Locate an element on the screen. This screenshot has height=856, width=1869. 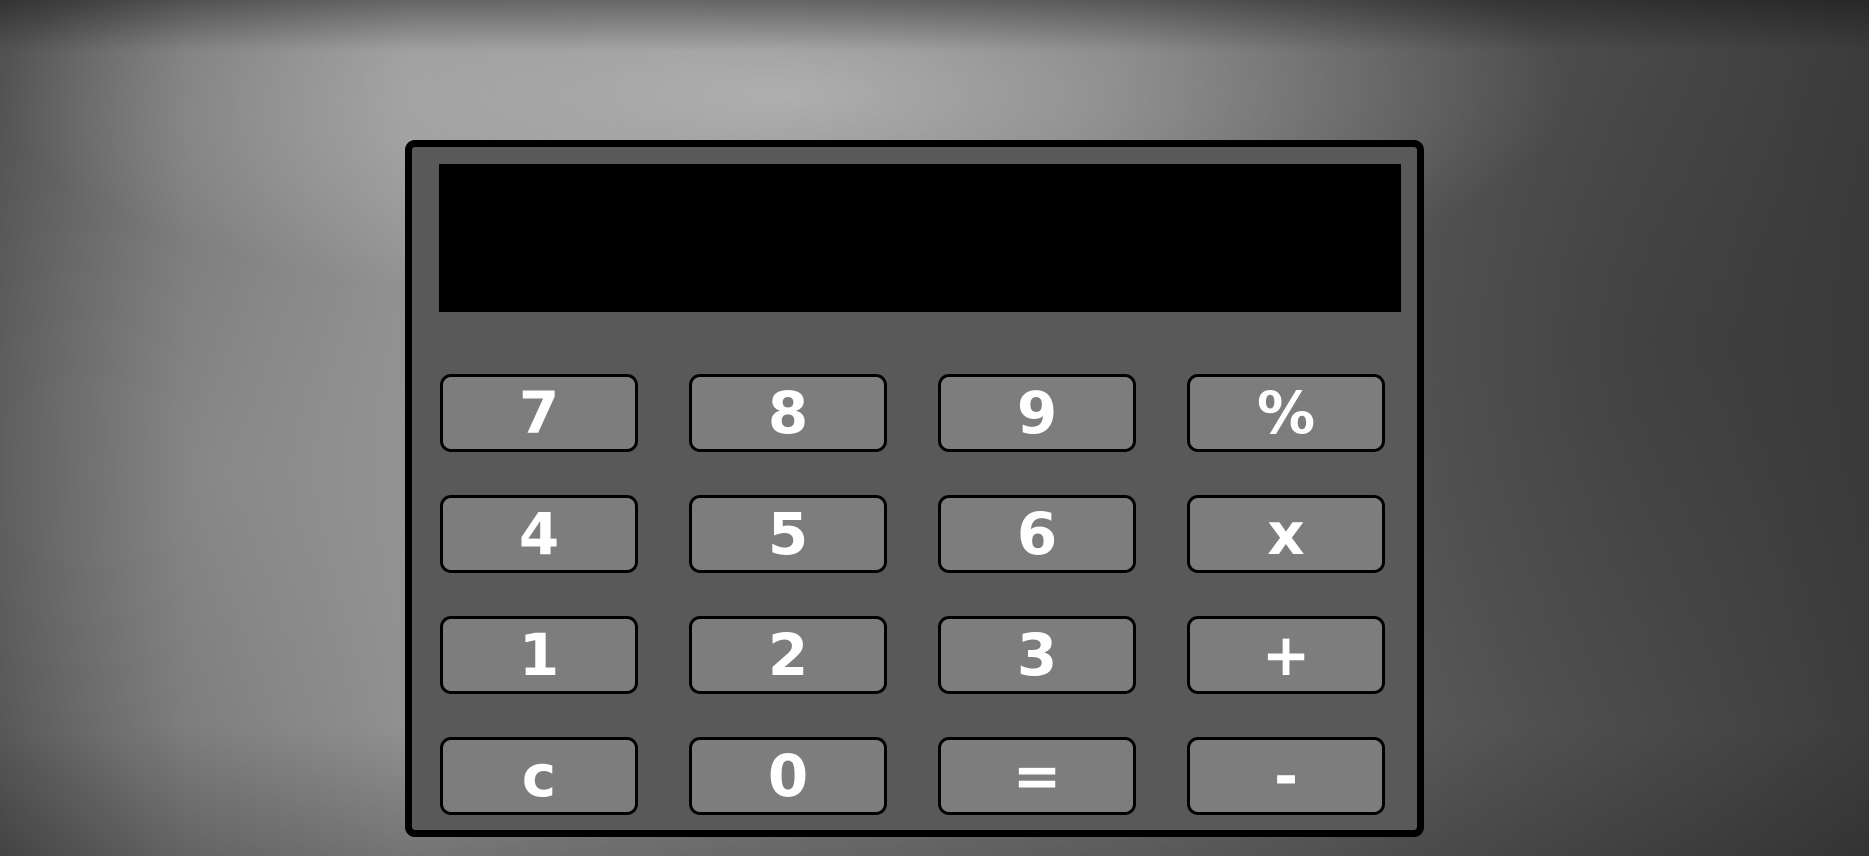
key-1: 1 is located at coordinates (539, 655).